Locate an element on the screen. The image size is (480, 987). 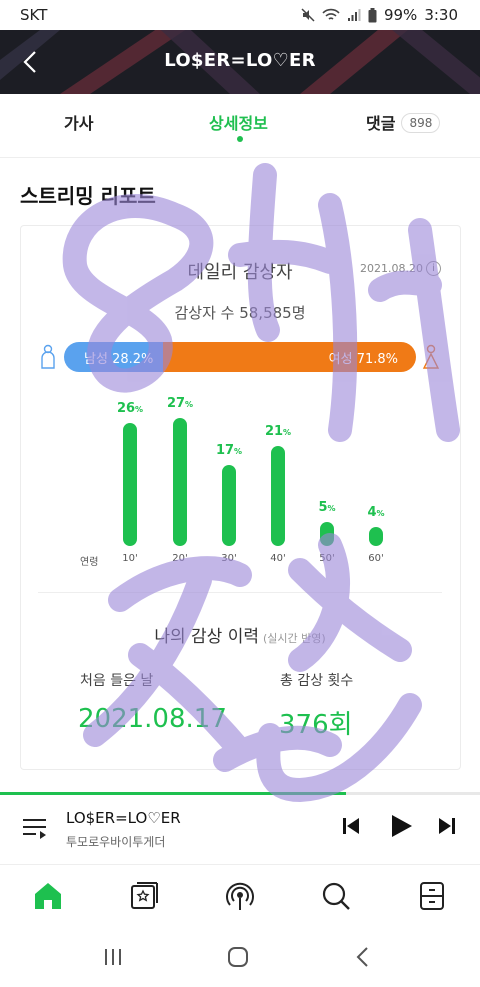
mini-player: LO$ER=LO♡ER 투모로우바이투게더 is located at coordinates (240, 830).